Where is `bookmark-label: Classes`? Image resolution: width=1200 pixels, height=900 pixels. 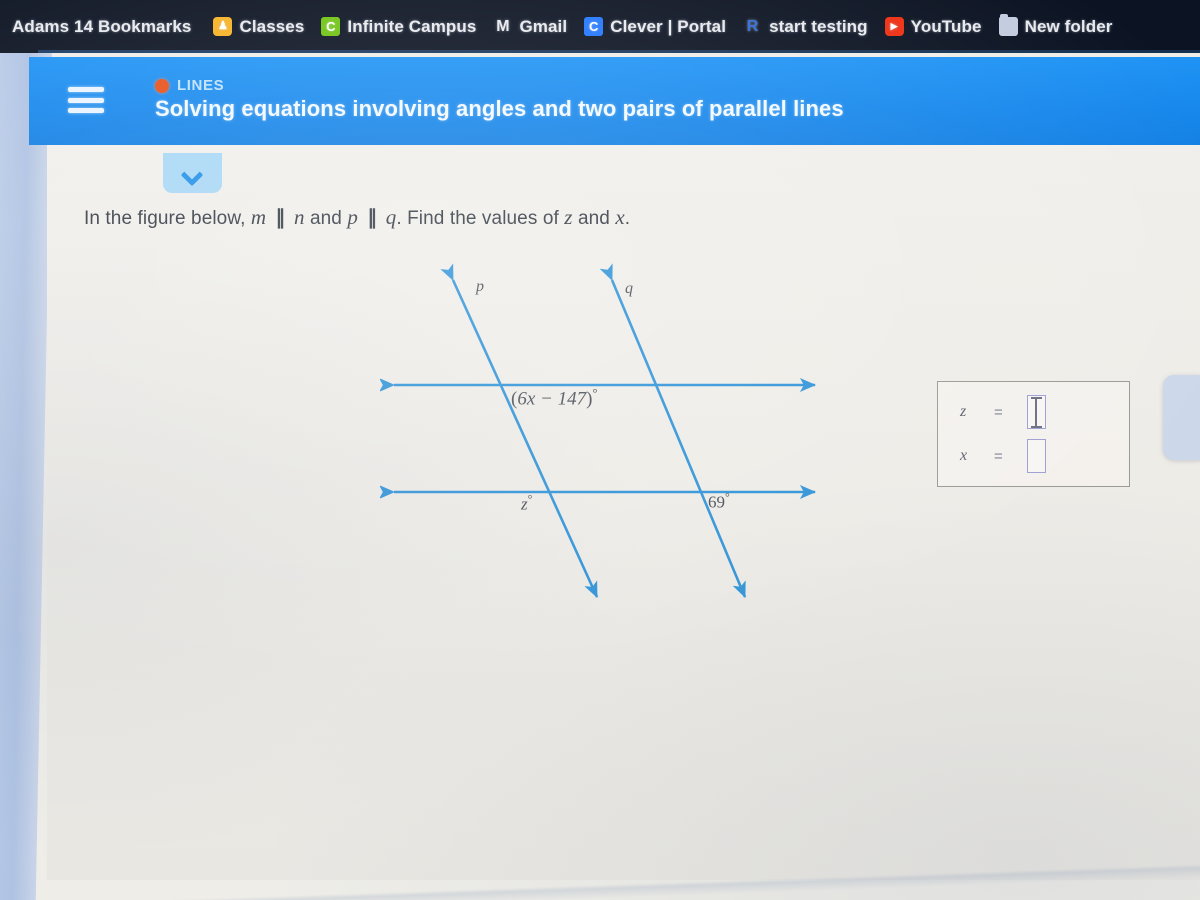 bookmark-label: Classes is located at coordinates (272, 26).